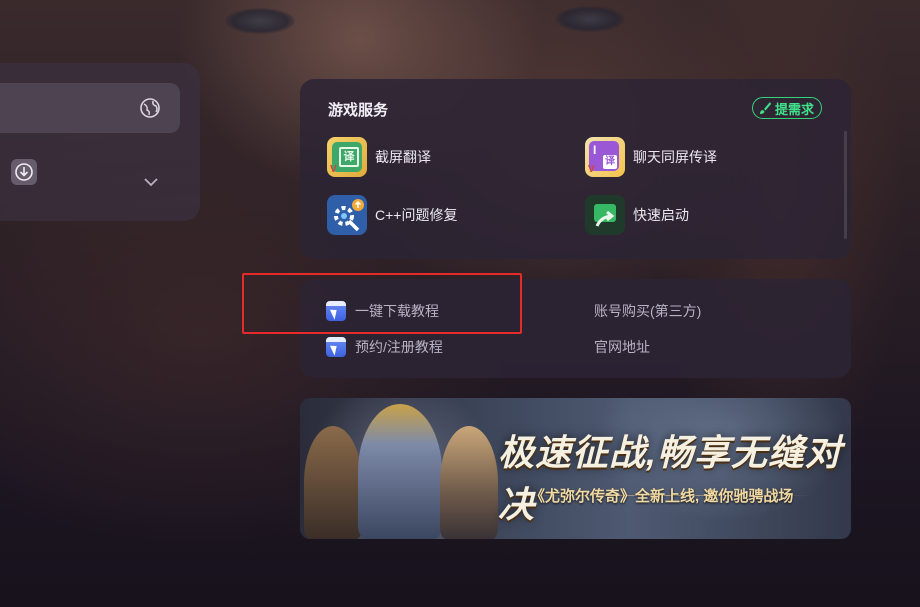  I want to click on service-quick-launch: 快速启动, so click(637, 215).